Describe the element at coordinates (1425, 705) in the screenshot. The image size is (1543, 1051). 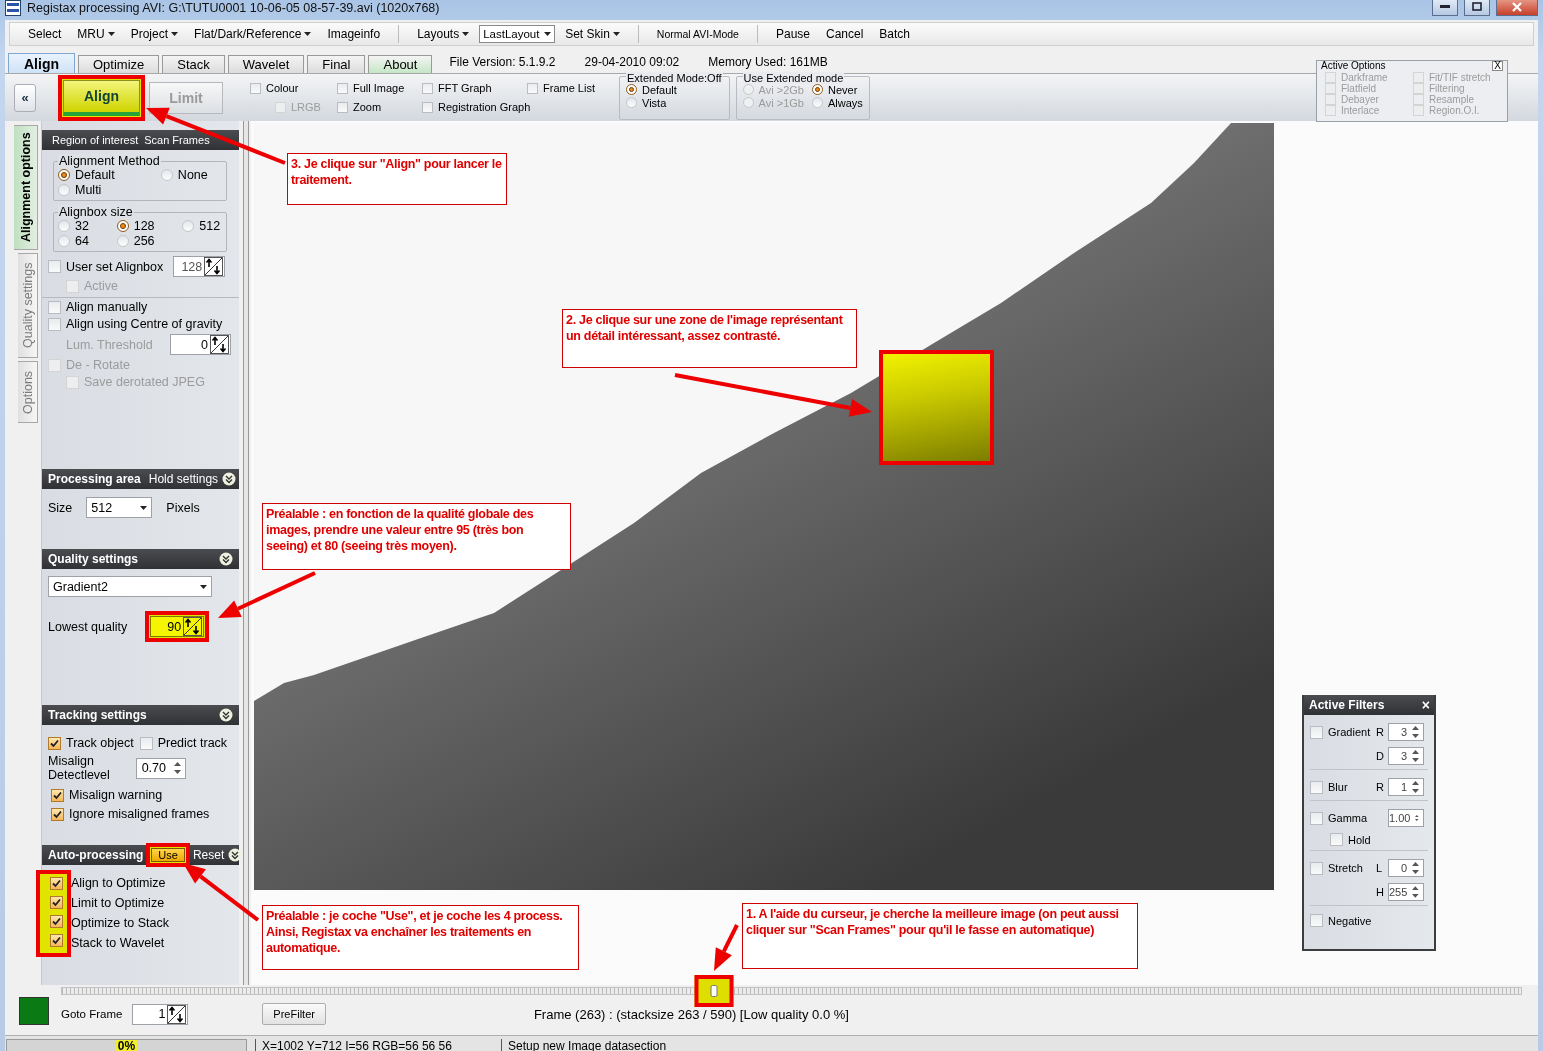
I see `close-button: ×` at that location.